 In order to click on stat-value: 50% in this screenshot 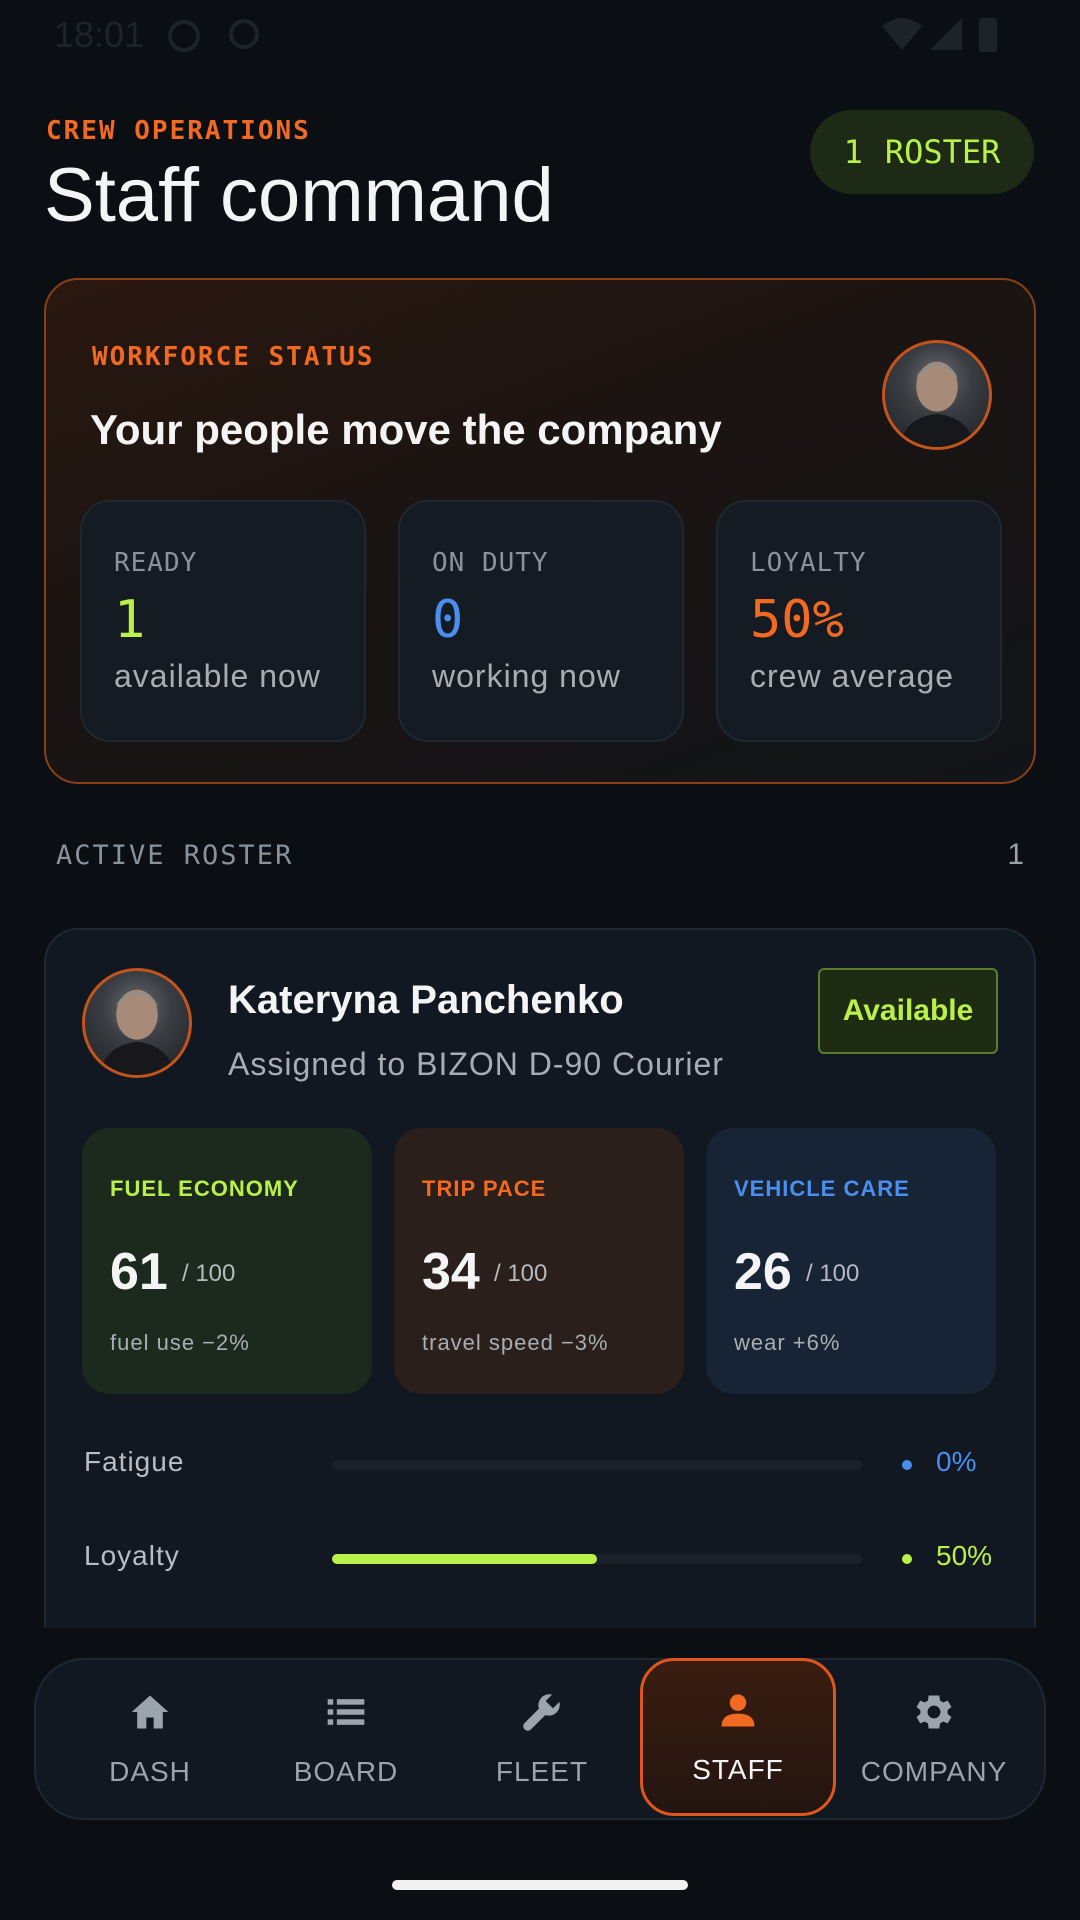, I will do `click(797, 620)`.